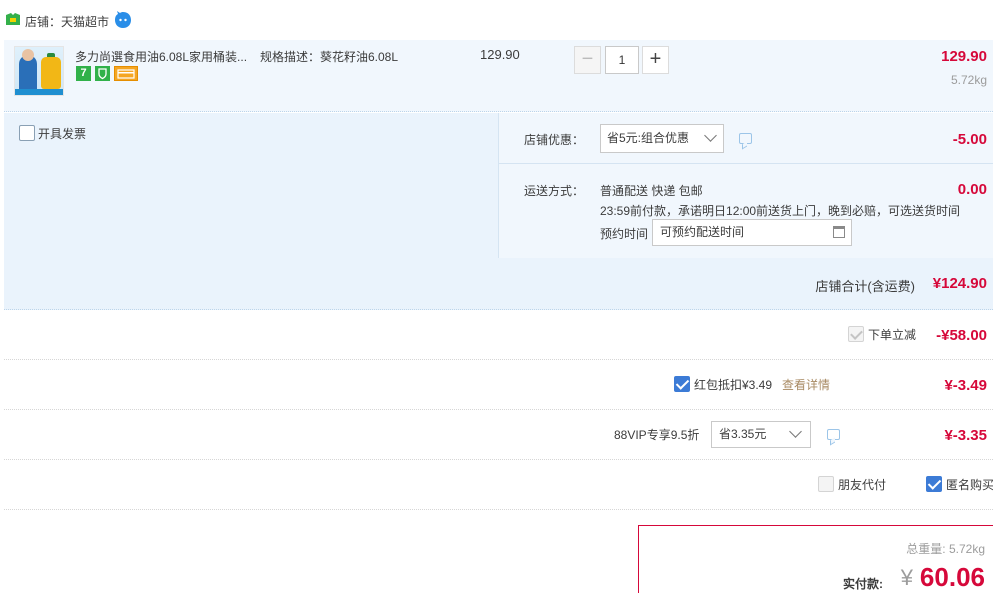  I want to click on instant-discount-checkbox: 下单立减, so click(882, 334).